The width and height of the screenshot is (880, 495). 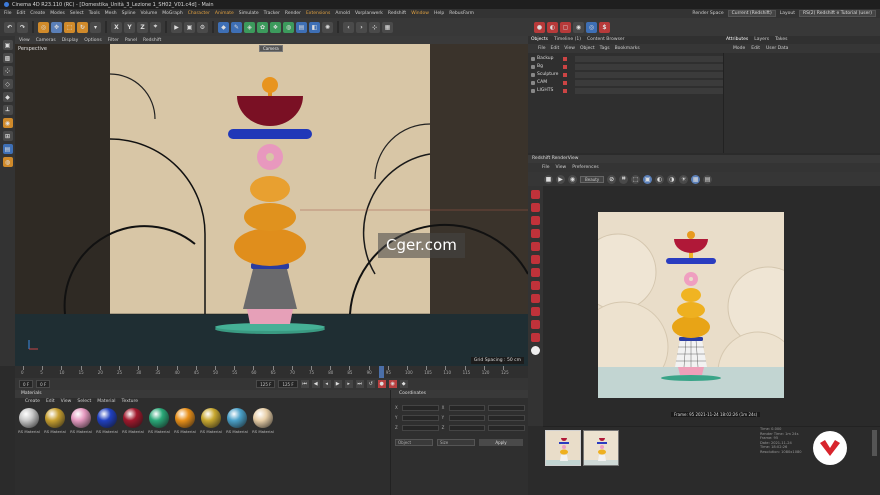 What do you see at coordinates (24, 40) in the screenshot?
I see `viewport-menu-view: View` at bounding box center [24, 40].